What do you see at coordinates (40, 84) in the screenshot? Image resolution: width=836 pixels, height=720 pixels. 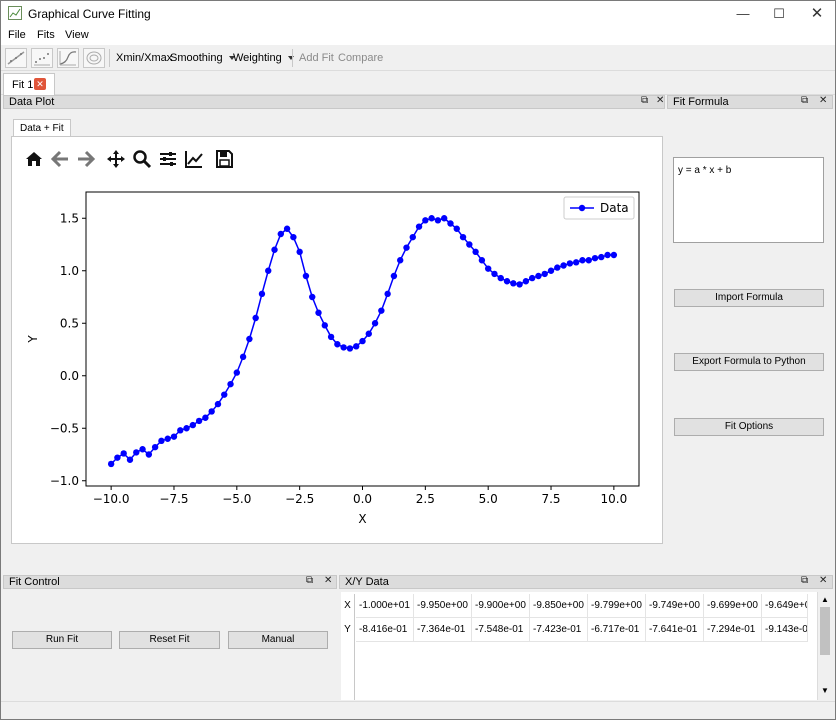 I see `close-tab-icon: ✕` at bounding box center [40, 84].